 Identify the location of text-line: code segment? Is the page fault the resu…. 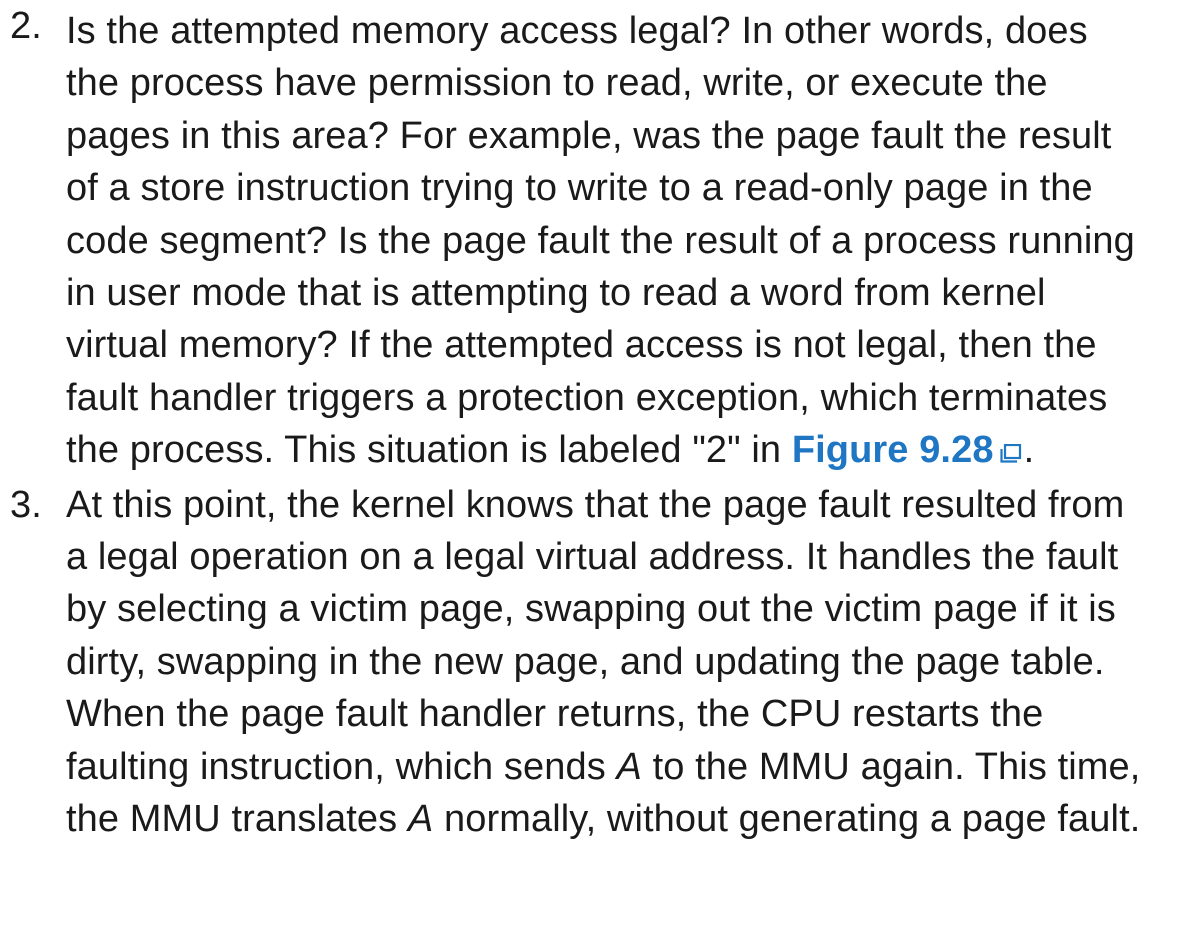
(600, 240).